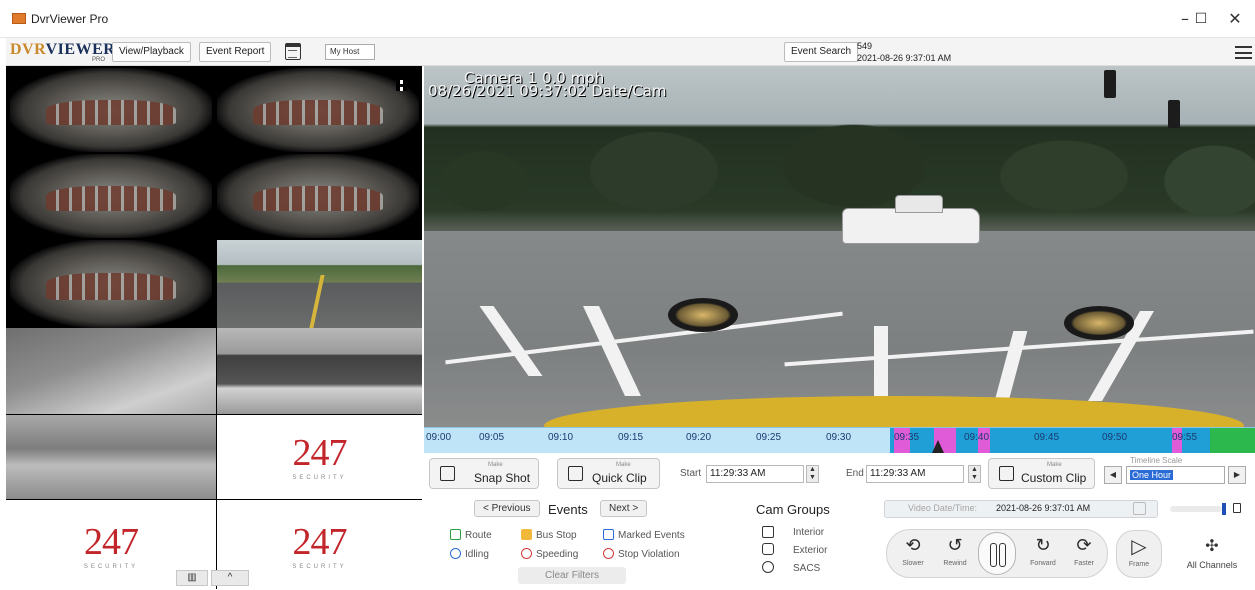 The image size is (1255, 590). What do you see at coordinates (974, 474) in the screenshot?
I see `end-time-spinner: ▲ ▼` at bounding box center [974, 474].